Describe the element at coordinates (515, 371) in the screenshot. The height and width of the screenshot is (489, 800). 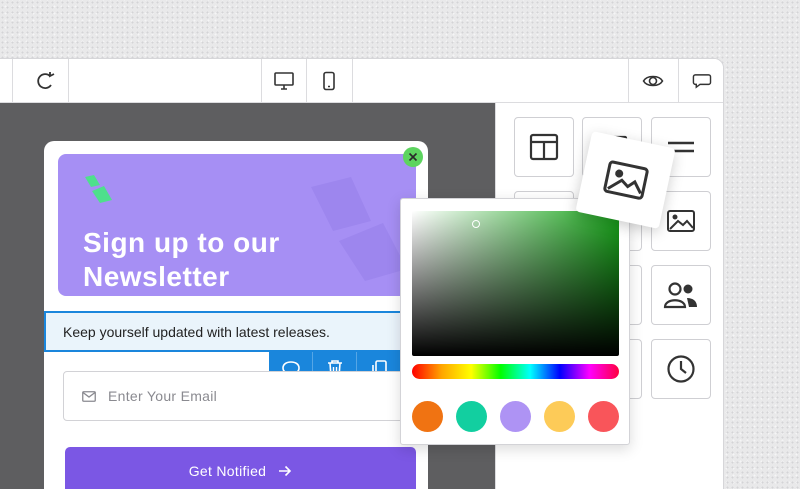
I see `hue-slider` at that location.